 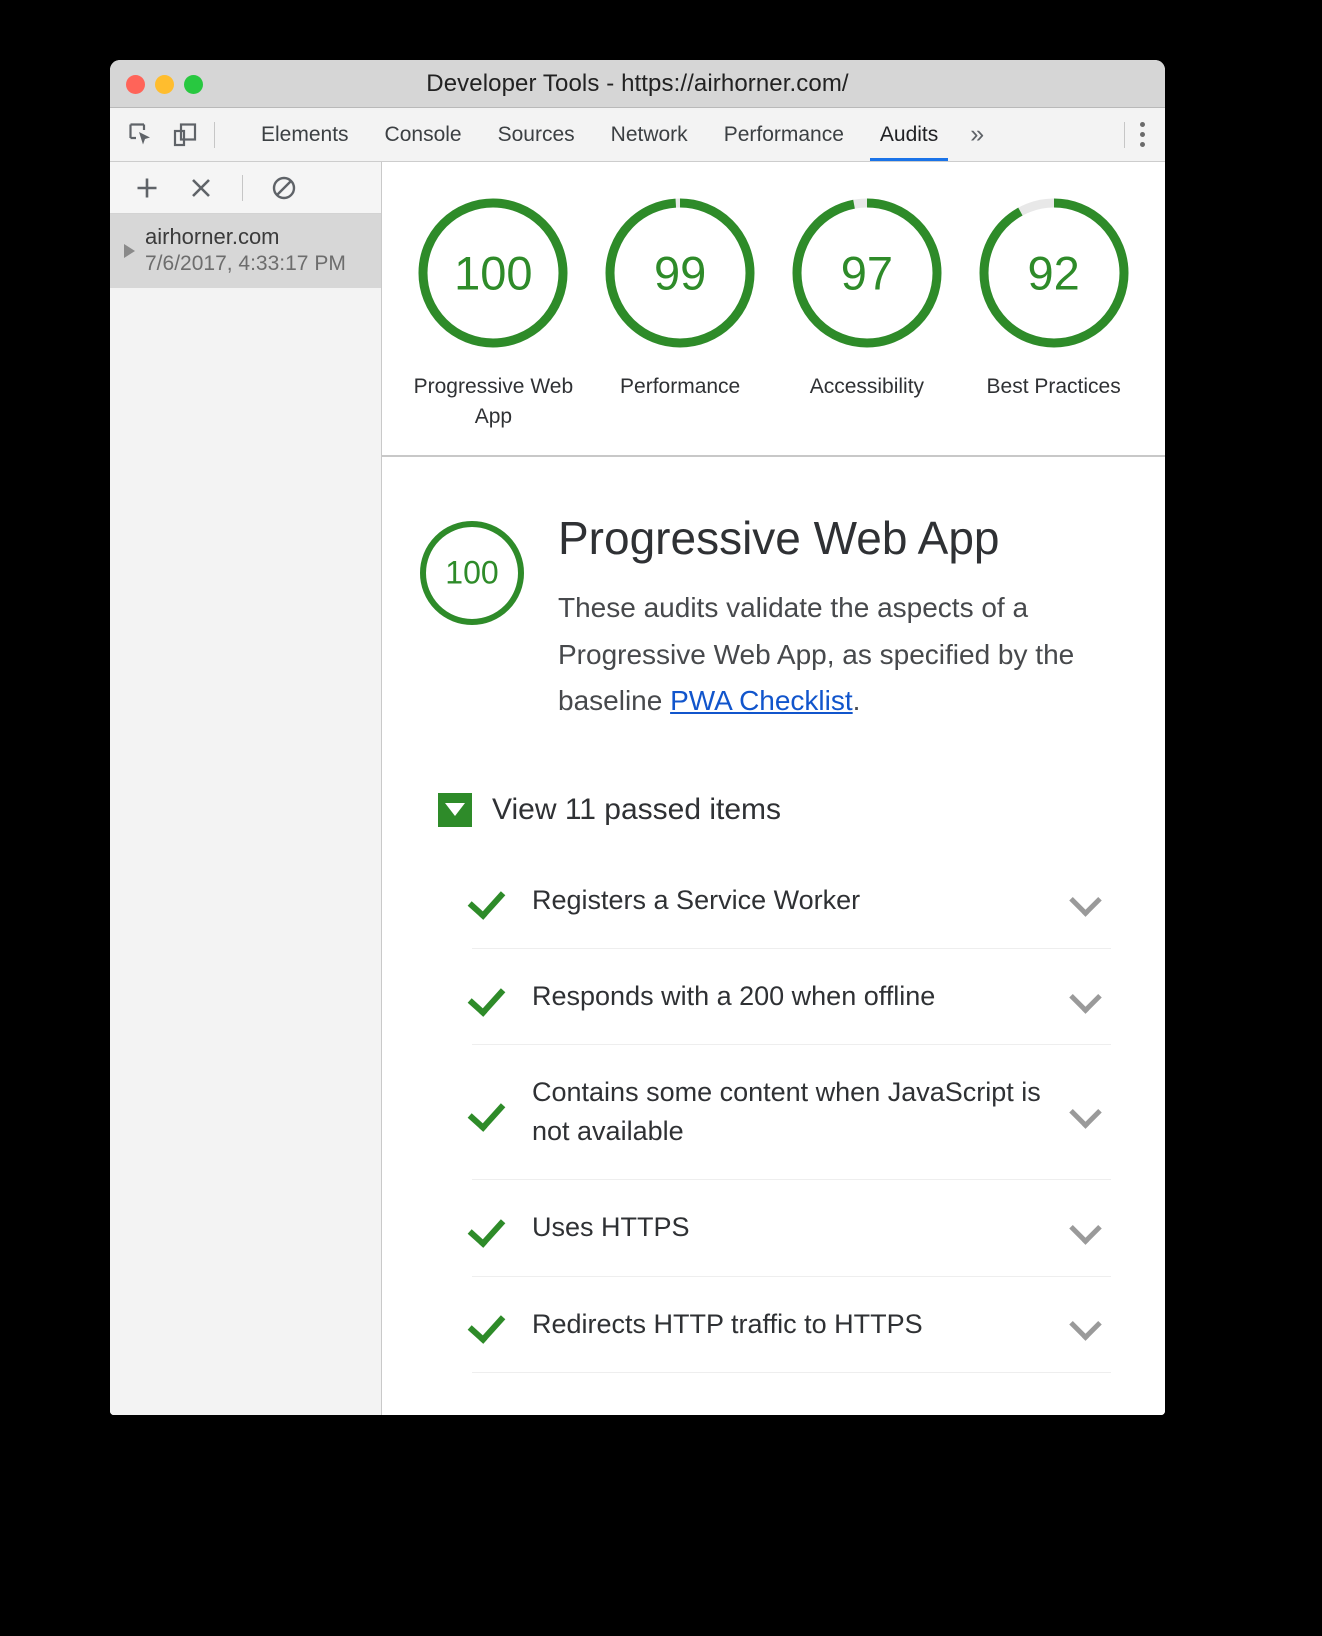 I want to click on triangle-down-icon, so click(x=455, y=810).